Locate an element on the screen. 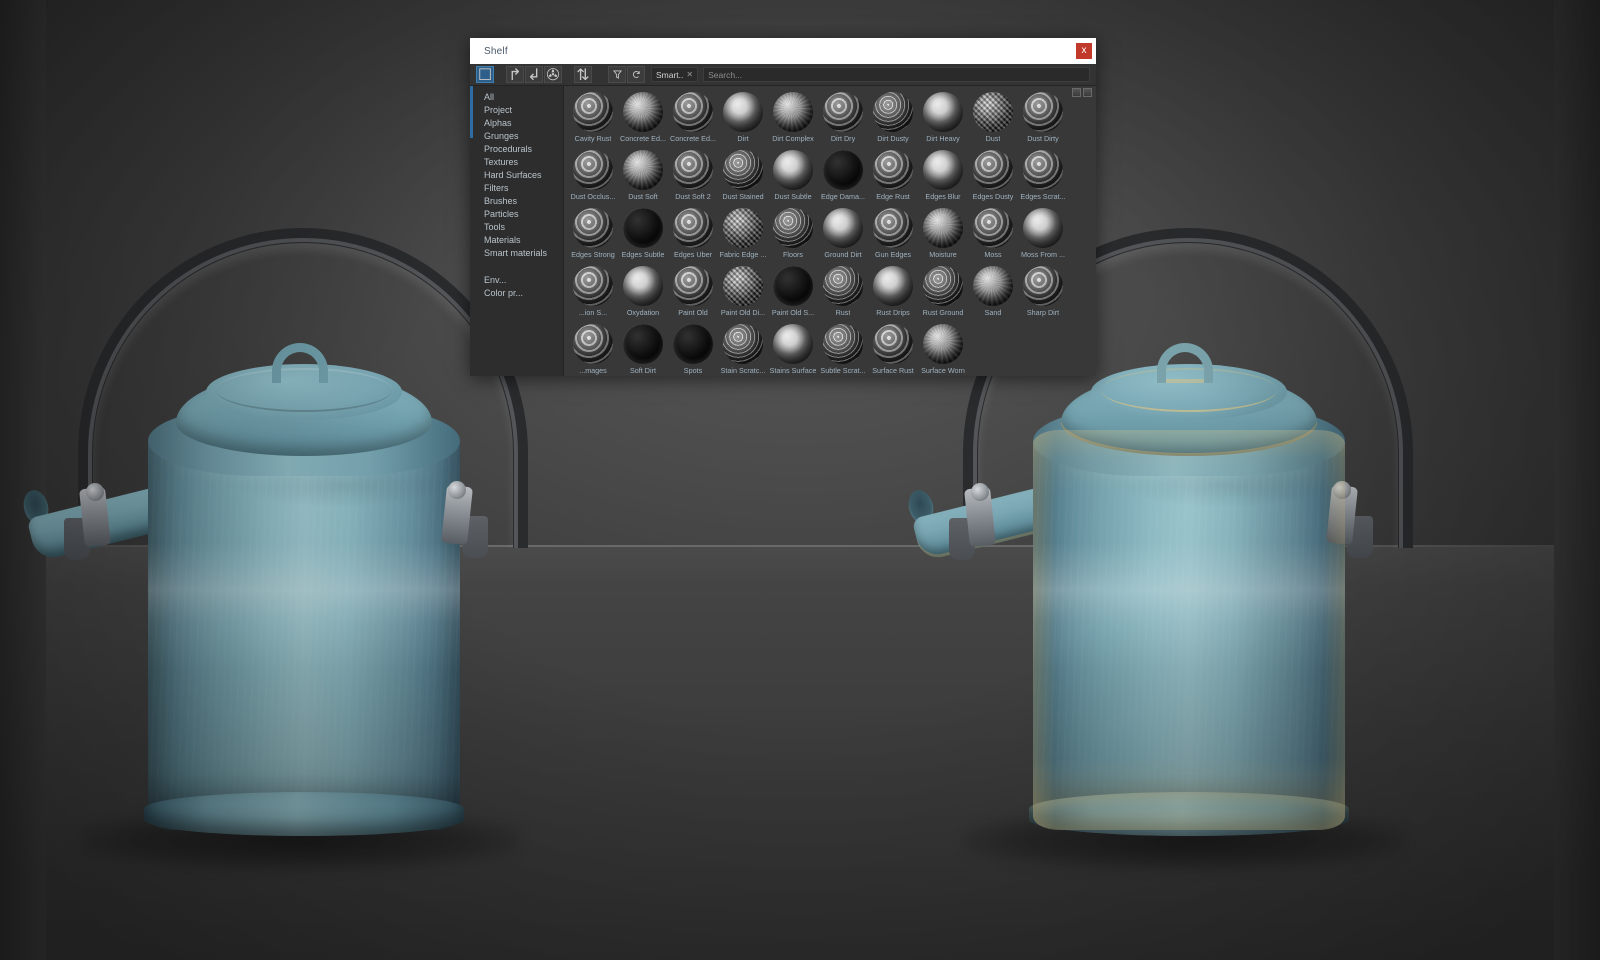 Image resolution: width=1600 pixels, height=960 pixels. shelf-grid-item: Edge Rust is located at coordinates (893, 179).